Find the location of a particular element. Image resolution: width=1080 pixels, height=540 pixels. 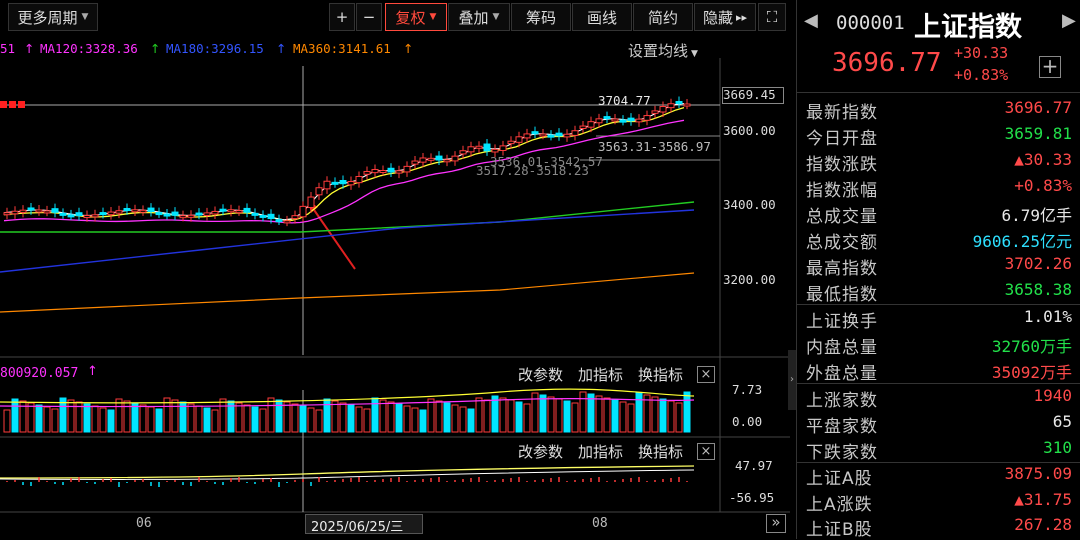

stat-value: 32760万手 is located at coordinates (1031, 346).